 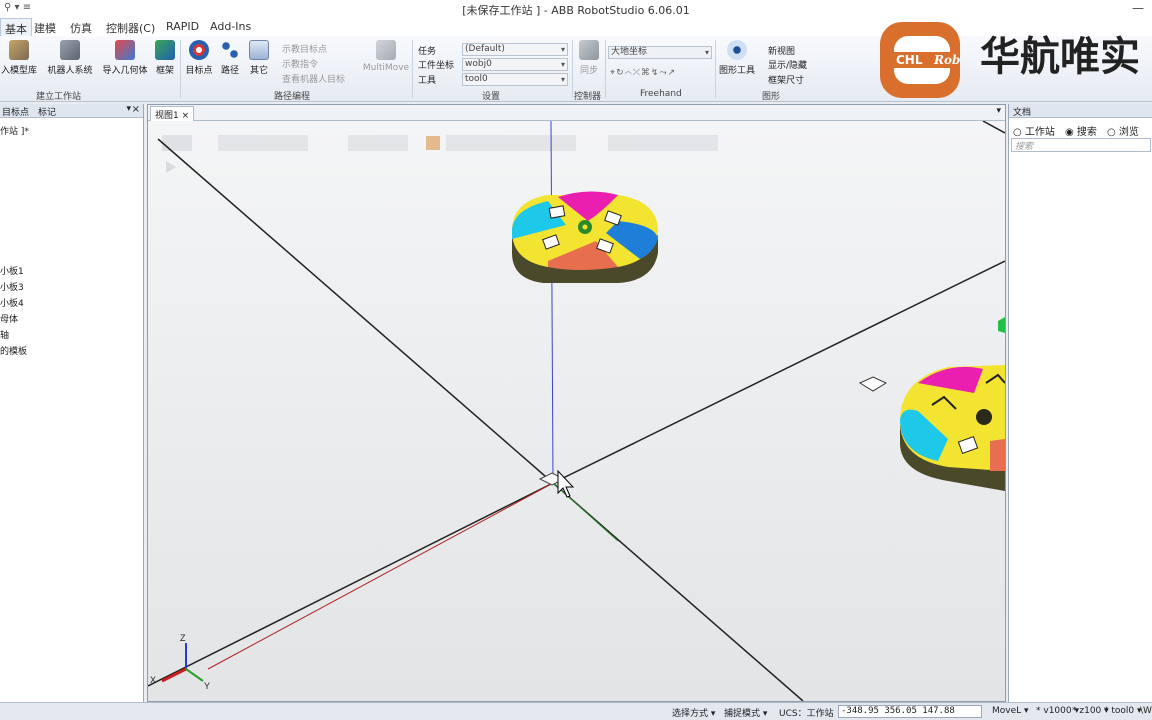 I want to click on tab-modeling: 建模, so click(x=45, y=28).